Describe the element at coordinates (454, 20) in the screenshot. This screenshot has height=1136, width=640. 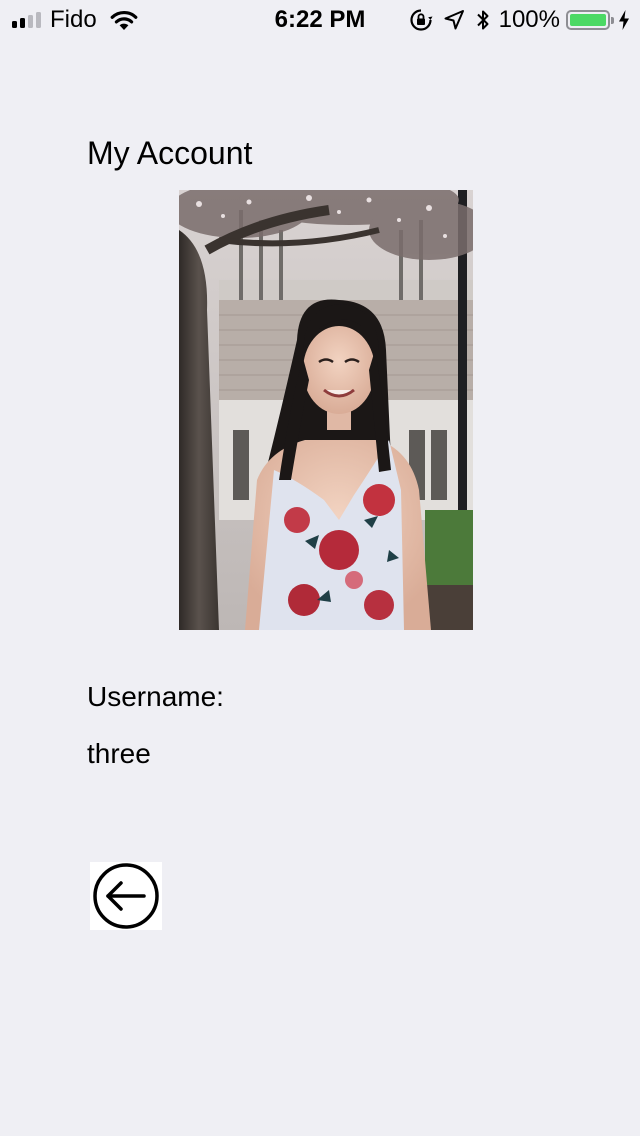
I see `location-arrow-icon` at that location.